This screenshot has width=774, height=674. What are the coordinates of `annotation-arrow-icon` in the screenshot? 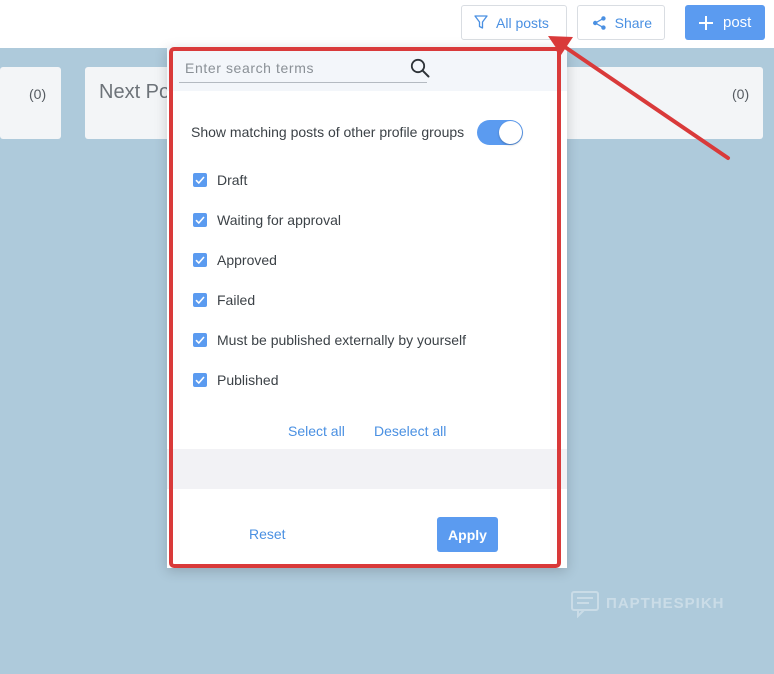 It's located at (639, 98).